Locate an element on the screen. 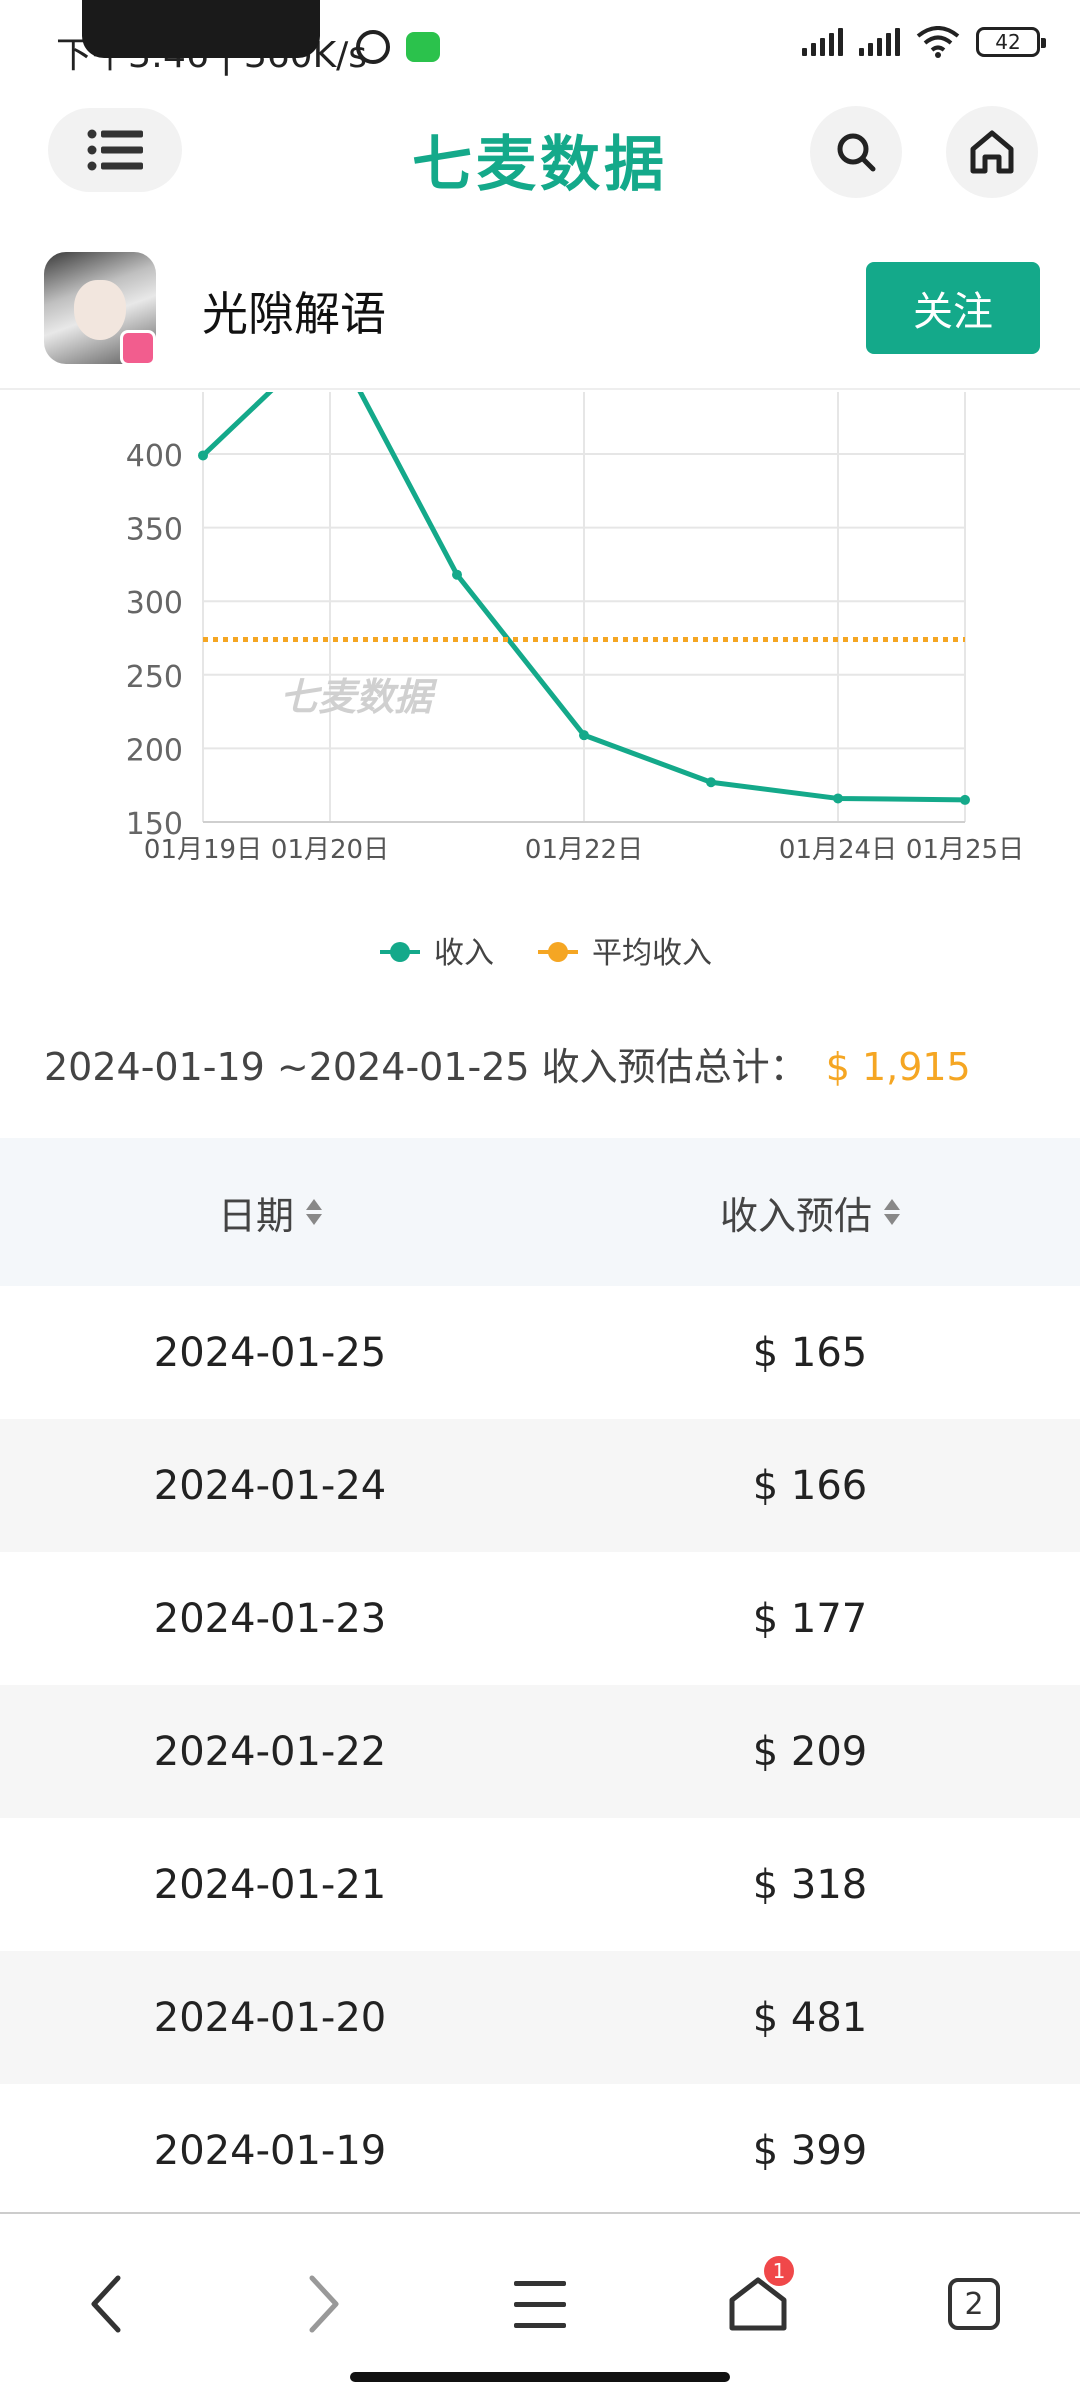 This screenshot has height=2400, width=1080. row-date: 2024-01-19 is located at coordinates (270, 2150).